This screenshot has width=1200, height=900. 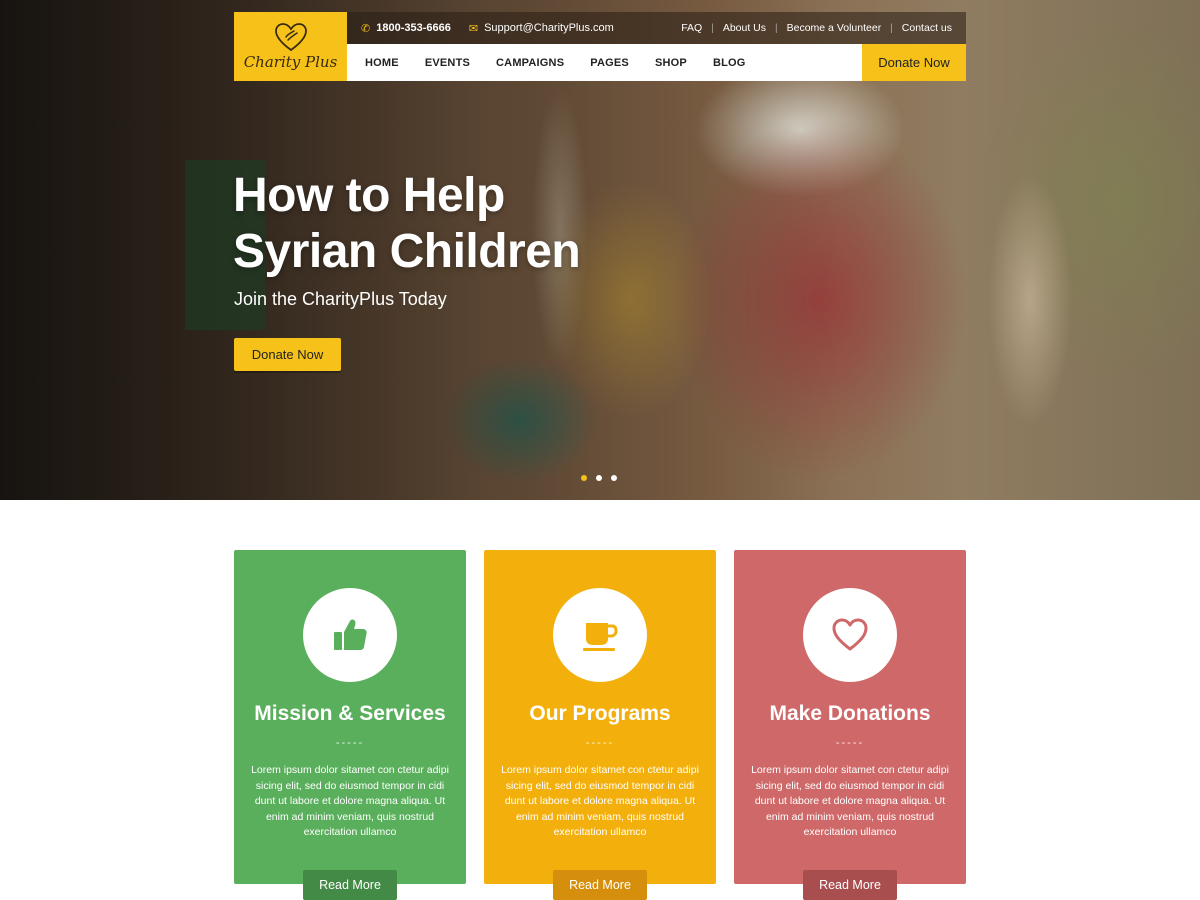 What do you see at coordinates (369, 195) in the screenshot?
I see `hero-title-line-1: How to Help` at bounding box center [369, 195].